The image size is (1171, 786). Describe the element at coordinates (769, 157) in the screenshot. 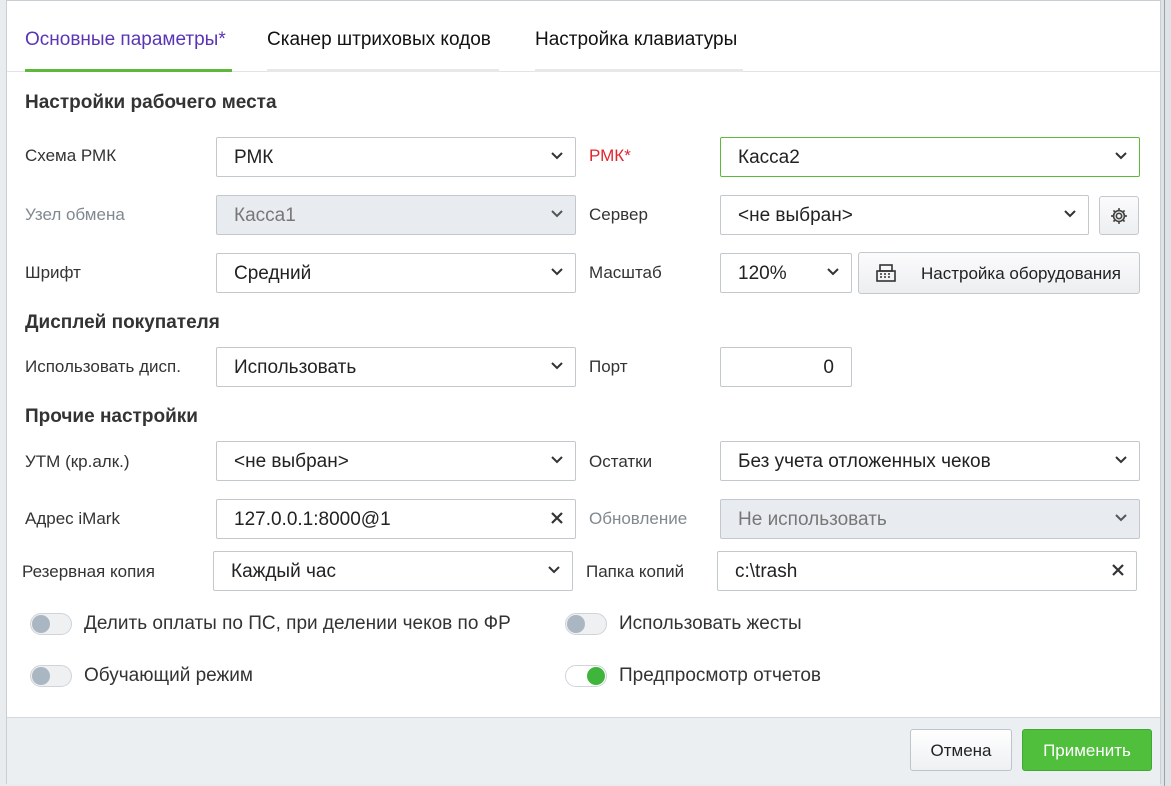

I see `rmk-value: Касса2` at that location.